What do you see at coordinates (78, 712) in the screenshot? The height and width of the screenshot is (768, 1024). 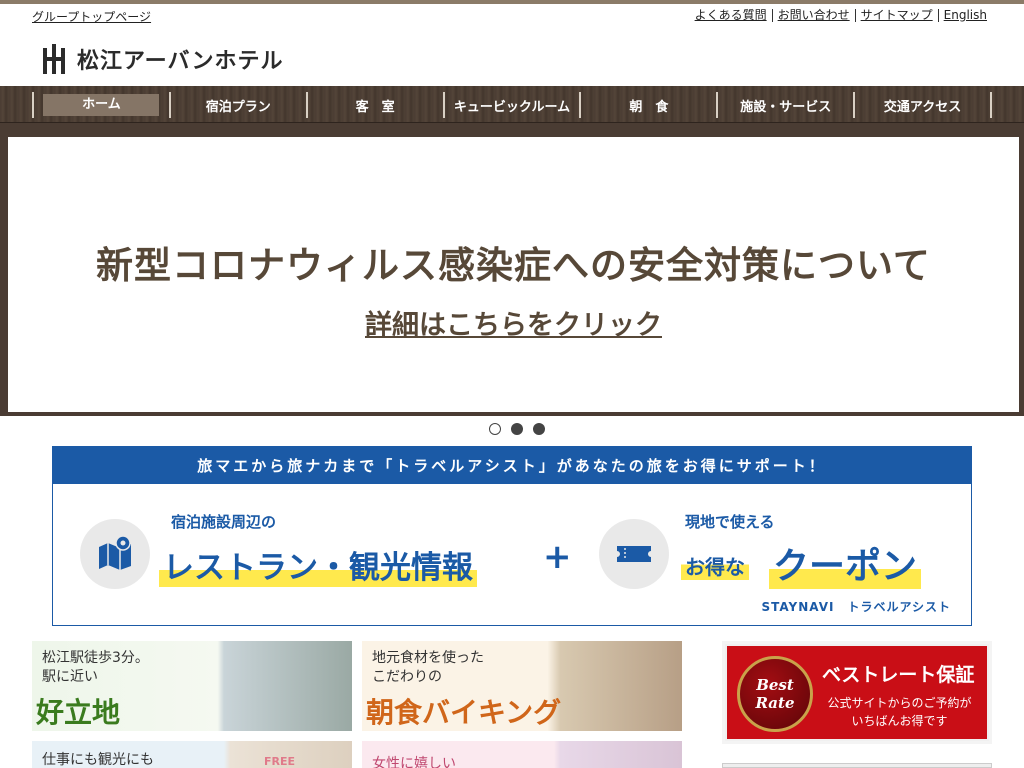 I see `card-headline: 好立地` at bounding box center [78, 712].